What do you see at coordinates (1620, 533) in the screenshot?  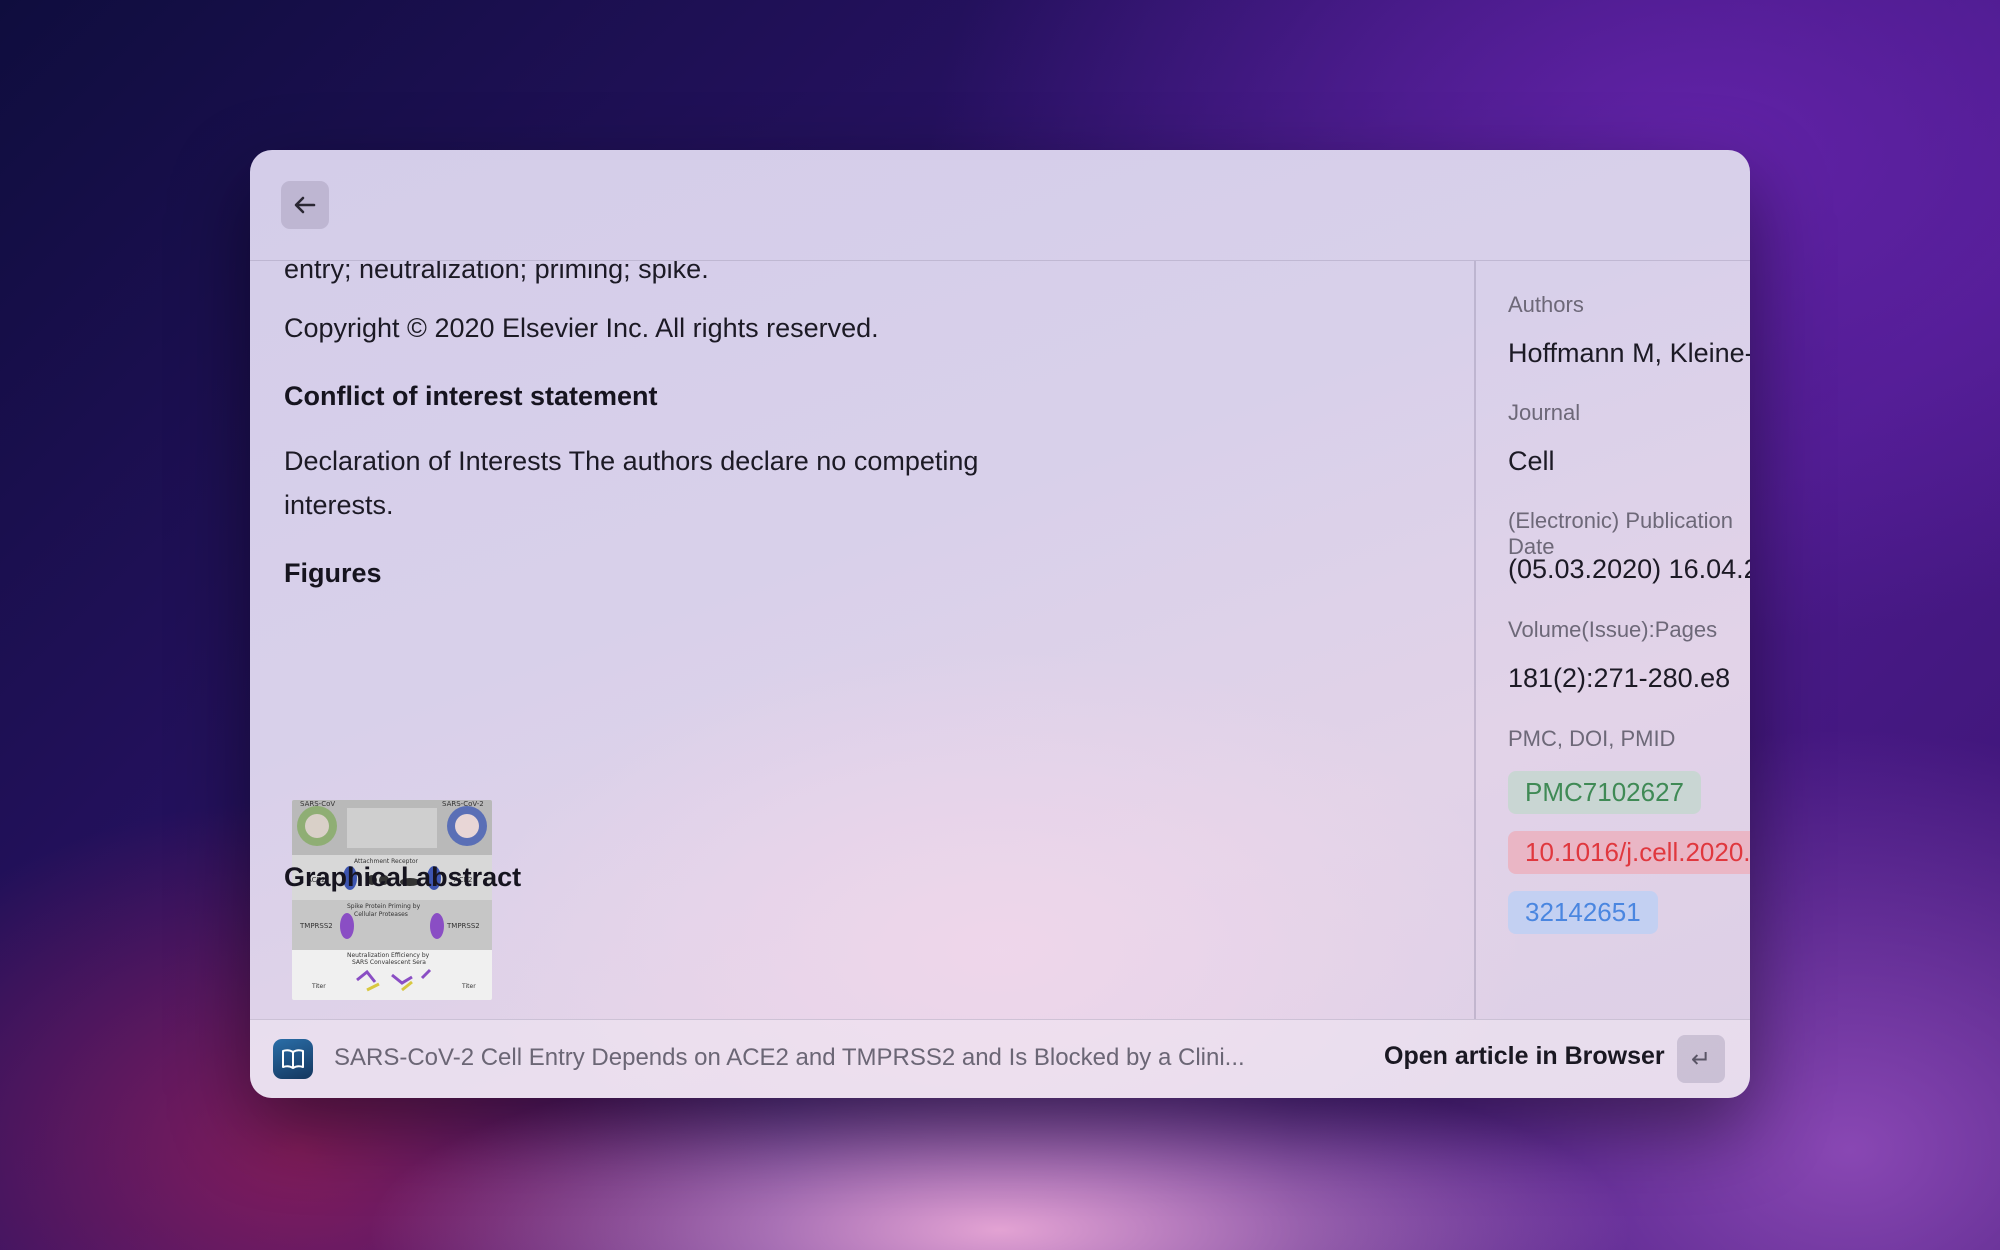 I see `publication-date-label: (Electronic) Publication Date` at bounding box center [1620, 533].